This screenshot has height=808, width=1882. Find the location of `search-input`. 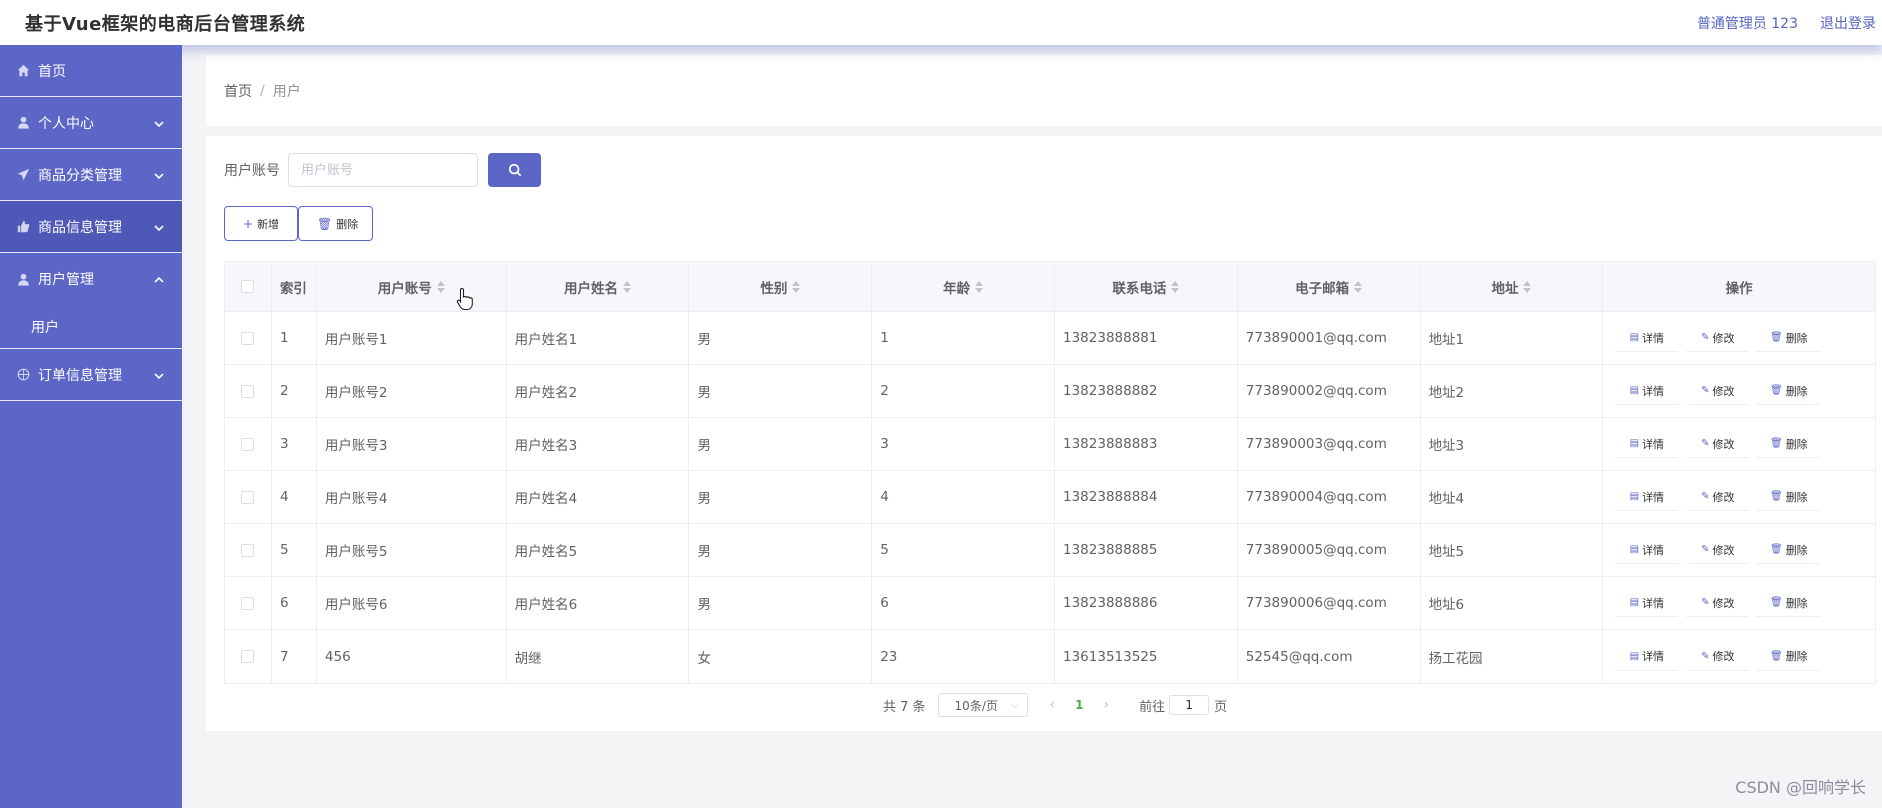

search-input is located at coordinates (383, 170).